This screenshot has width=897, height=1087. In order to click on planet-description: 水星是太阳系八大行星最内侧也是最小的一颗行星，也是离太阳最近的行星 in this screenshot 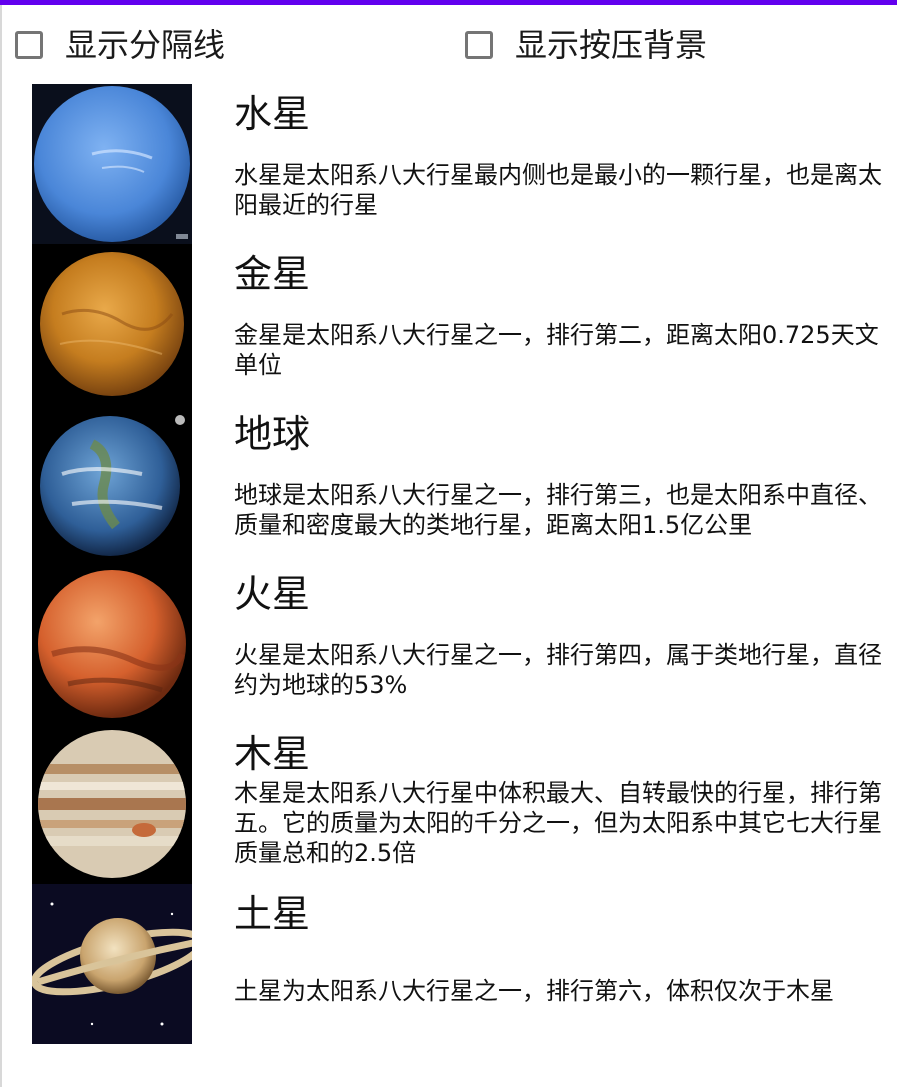, I will do `click(558, 190)`.